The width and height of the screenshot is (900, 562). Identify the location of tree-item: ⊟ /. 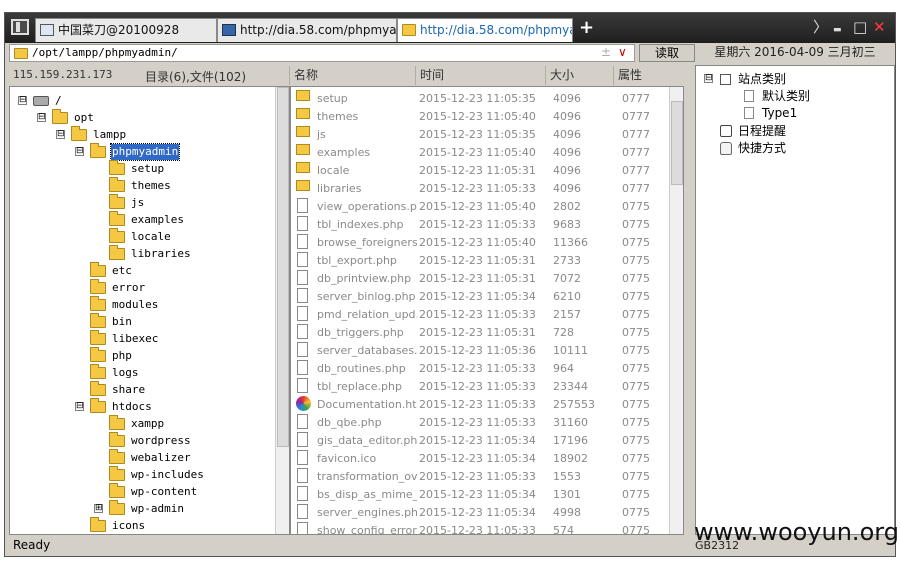
(141, 101).